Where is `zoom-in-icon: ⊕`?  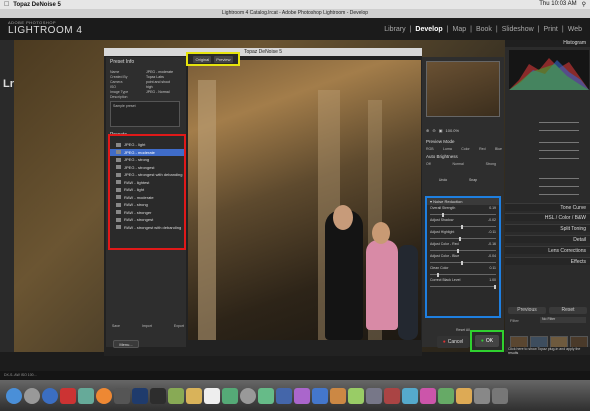
zoom-in-icon: ⊕ is located at coordinates (427, 130).